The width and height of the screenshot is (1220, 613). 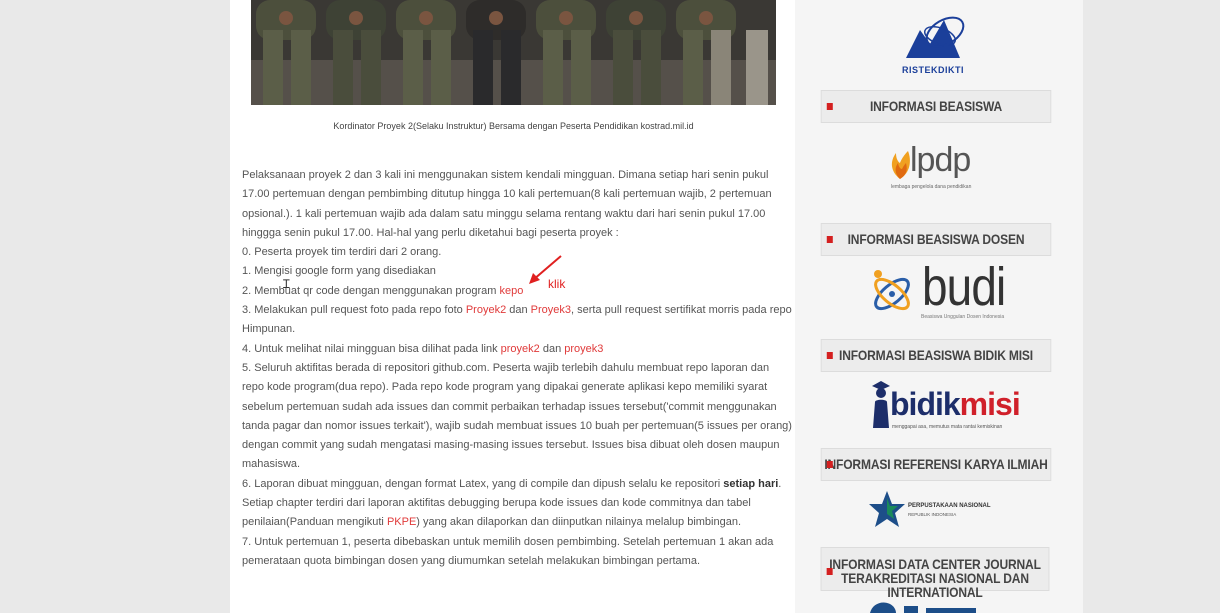 I want to click on proyek3-nilai-link: proyek3, so click(x=583, y=349).